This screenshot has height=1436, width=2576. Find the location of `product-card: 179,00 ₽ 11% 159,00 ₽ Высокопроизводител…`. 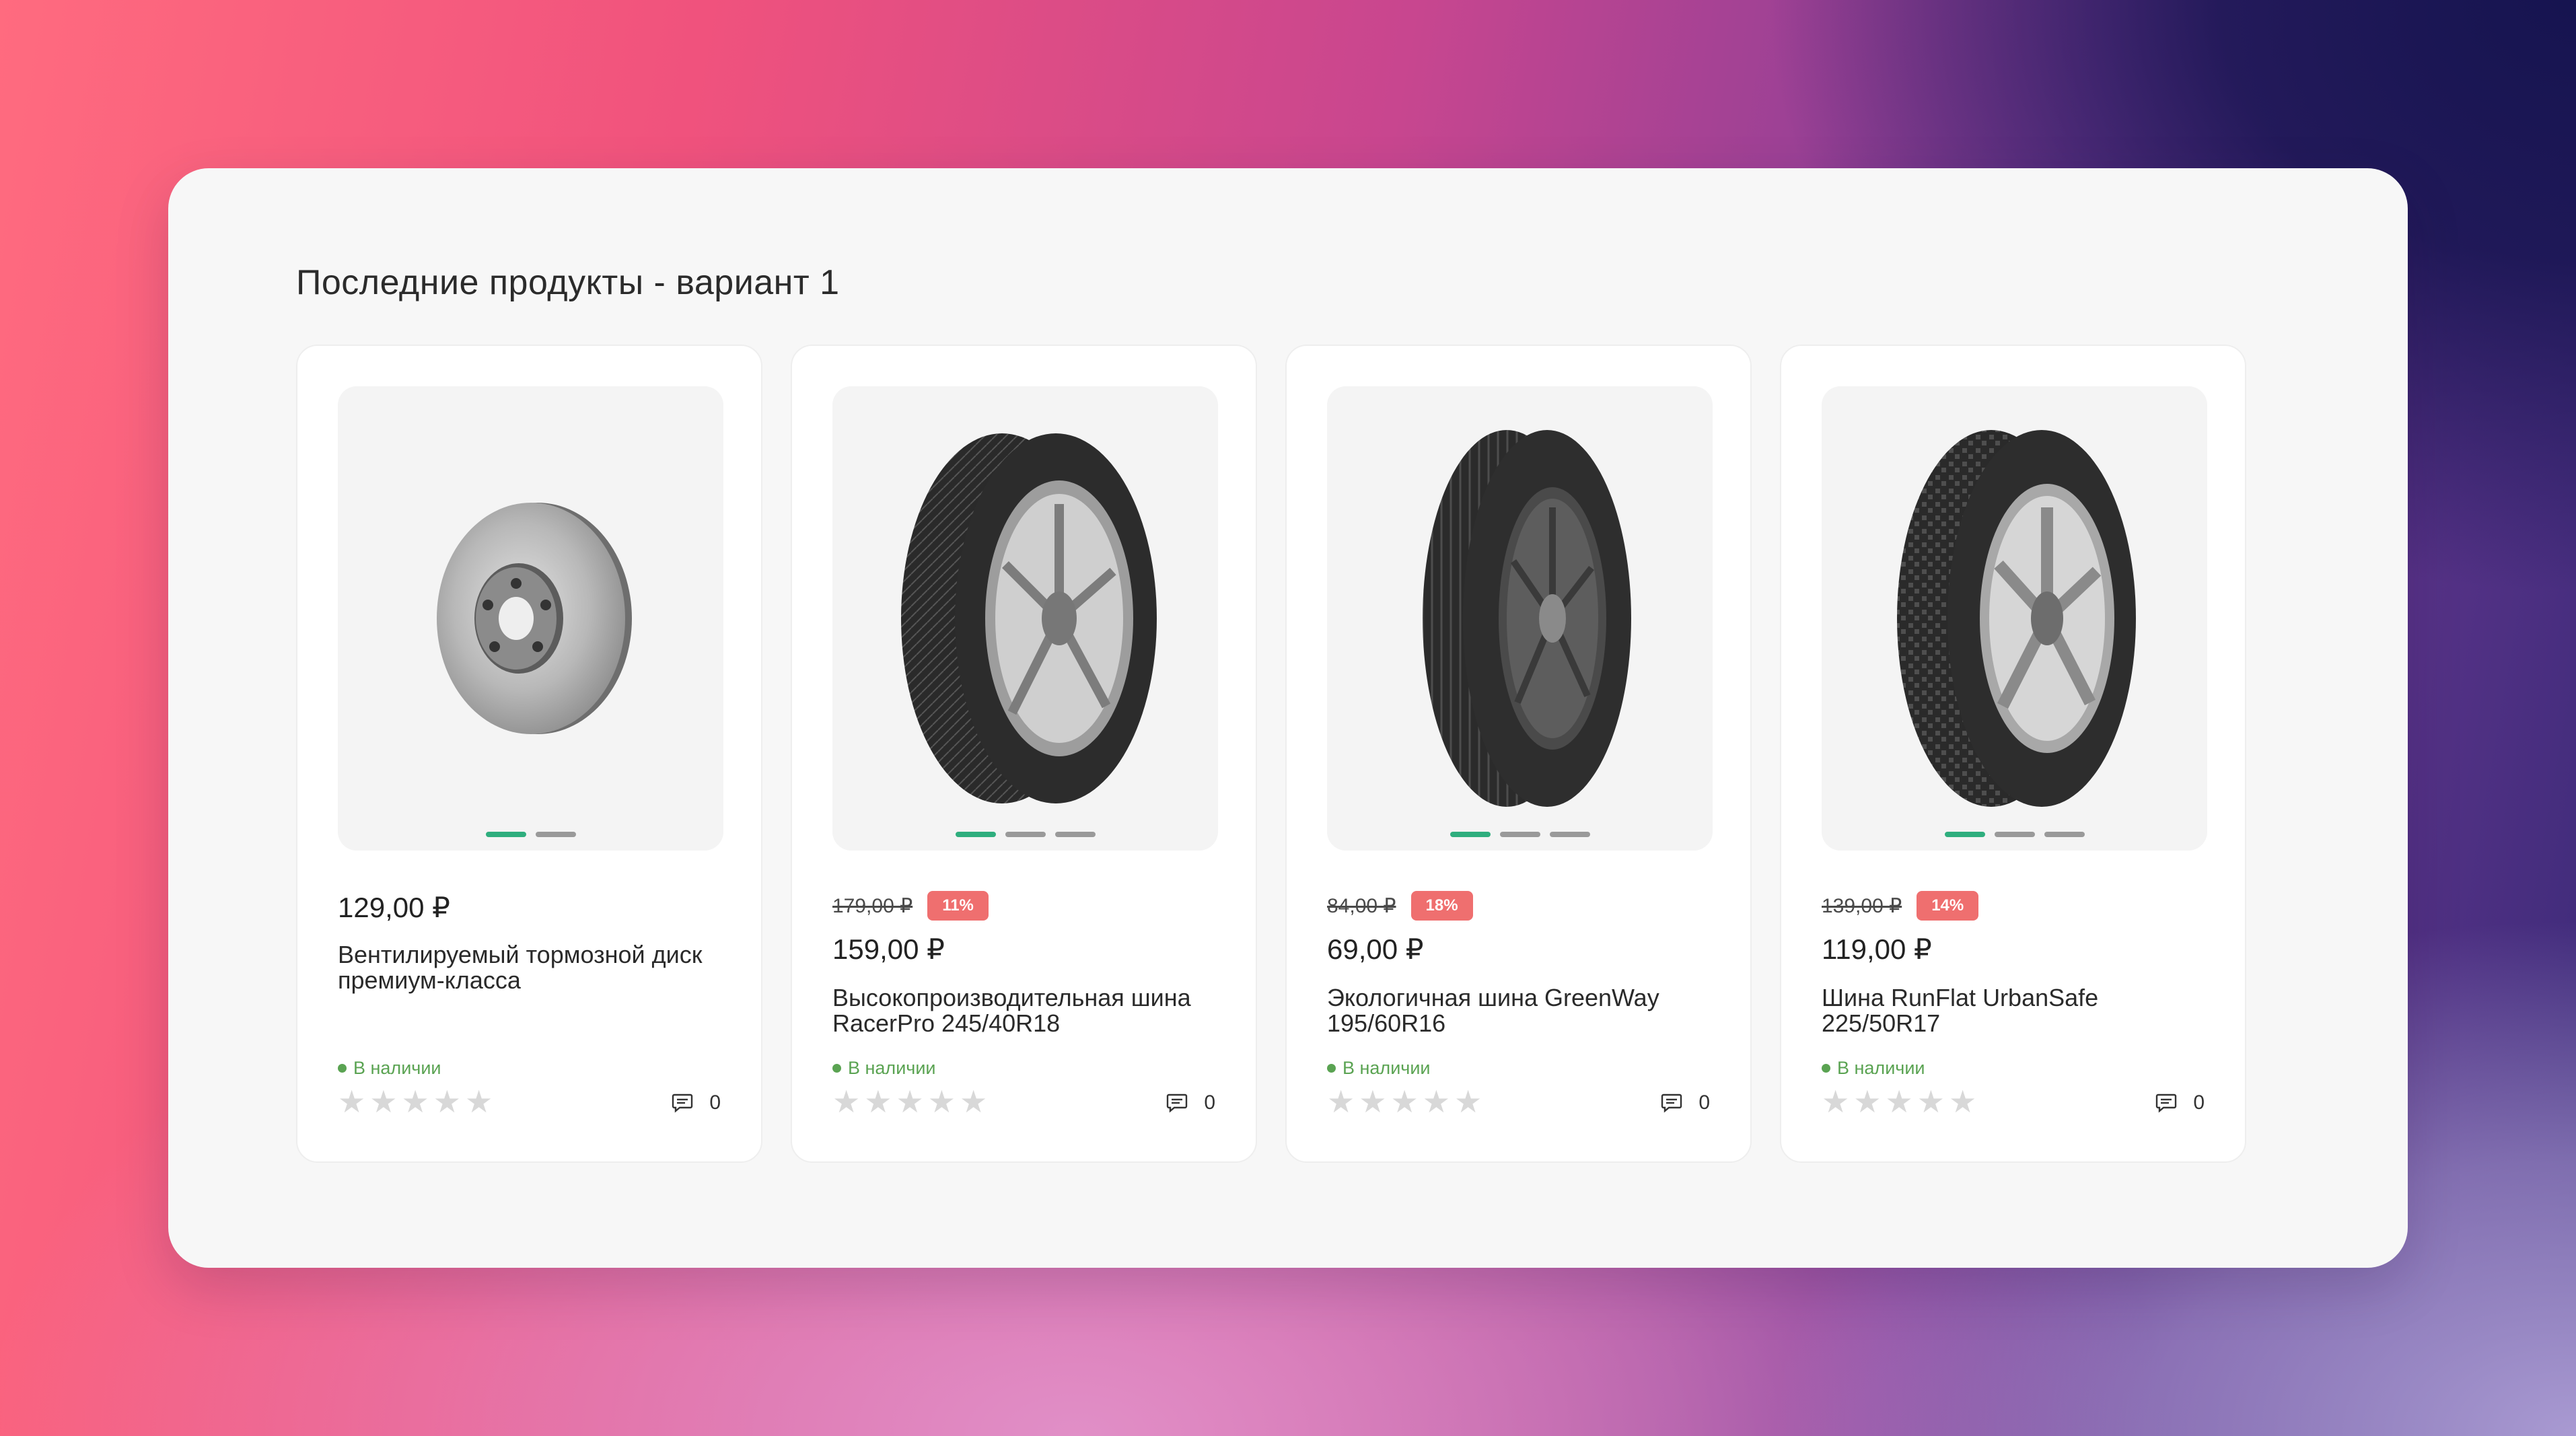

product-card: 179,00 ₽ 11% 159,00 ₽ Высокопроизводител… is located at coordinates (1024, 754).